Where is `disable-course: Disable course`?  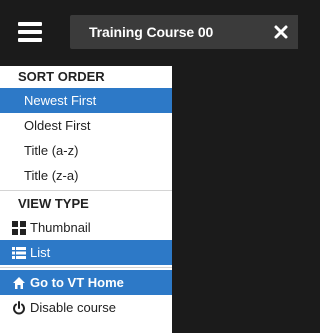
disable-course: Disable course is located at coordinates (86, 307).